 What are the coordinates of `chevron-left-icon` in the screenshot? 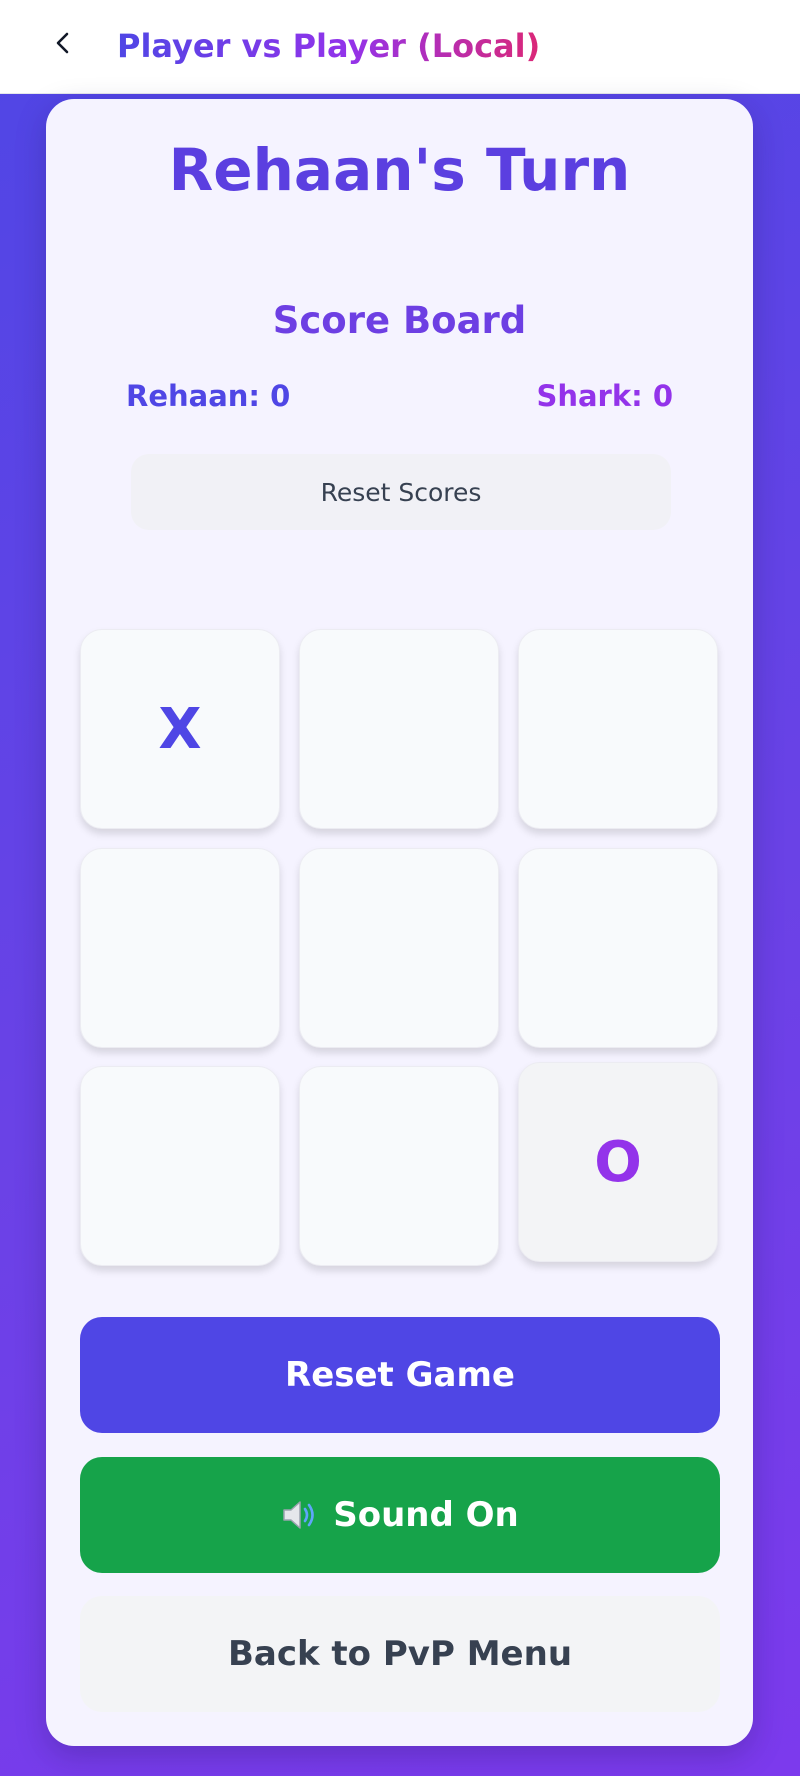 It's located at (63, 45).